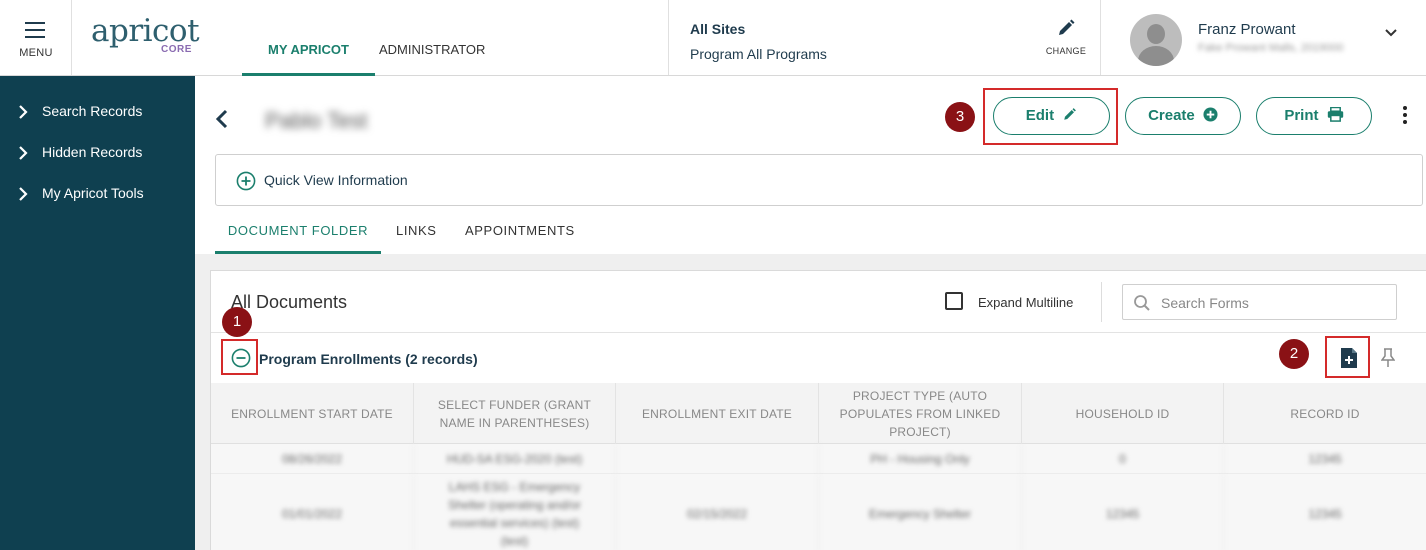 Image resolution: width=1426 pixels, height=550 pixels. What do you see at coordinates (35, 32) in the screenshot?
I see `hamburger-icon` at bounding box center [35, 32].